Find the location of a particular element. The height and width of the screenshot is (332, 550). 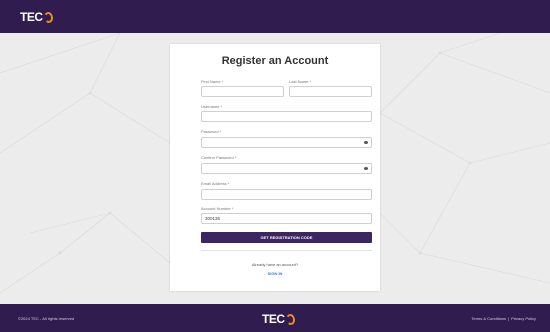

header-logo: TEC is located at coordinates (37, 17).